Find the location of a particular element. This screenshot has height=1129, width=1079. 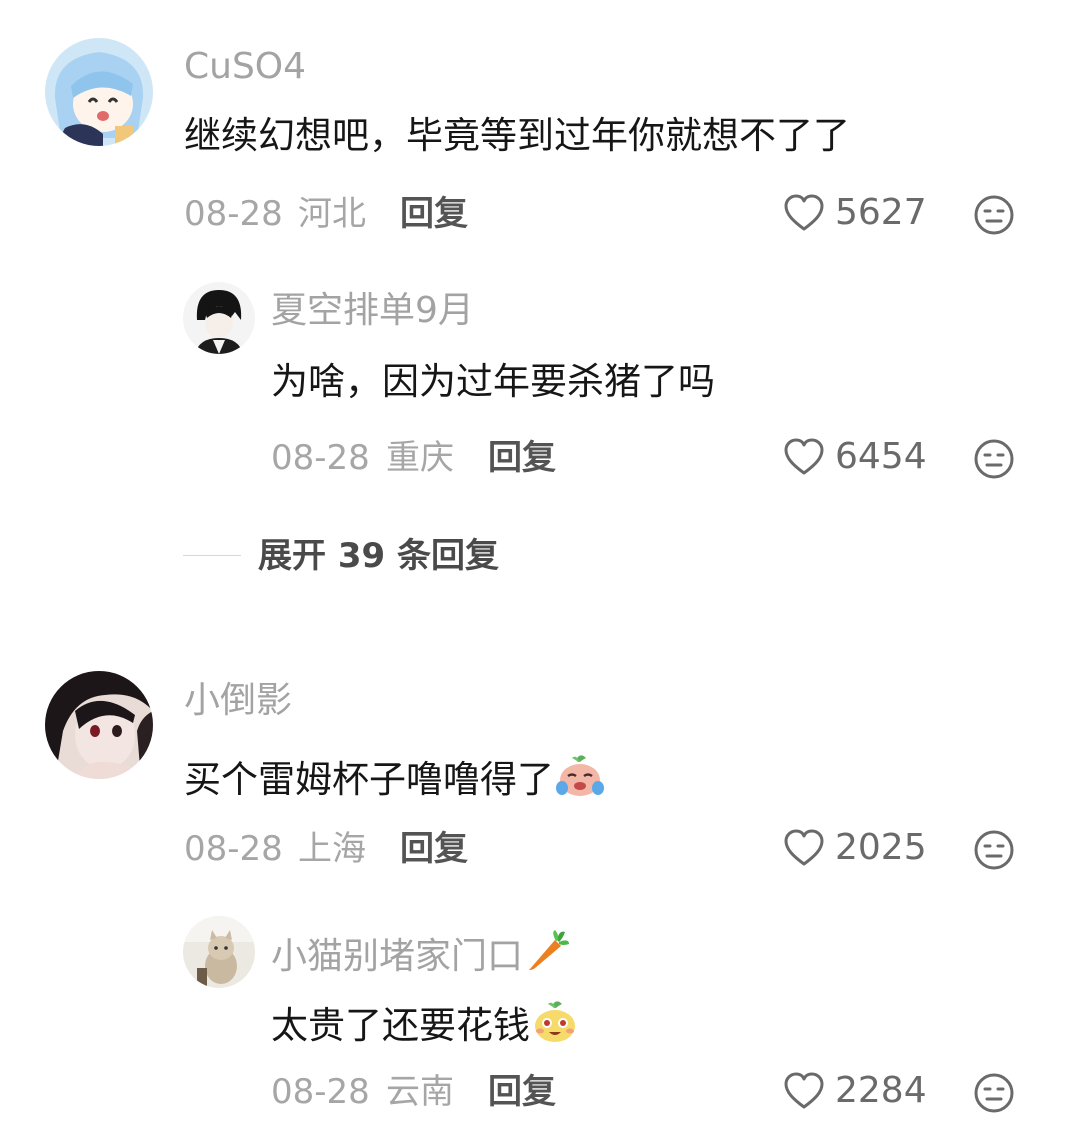

like-button: 2025 is located at coordinates (855, 848).